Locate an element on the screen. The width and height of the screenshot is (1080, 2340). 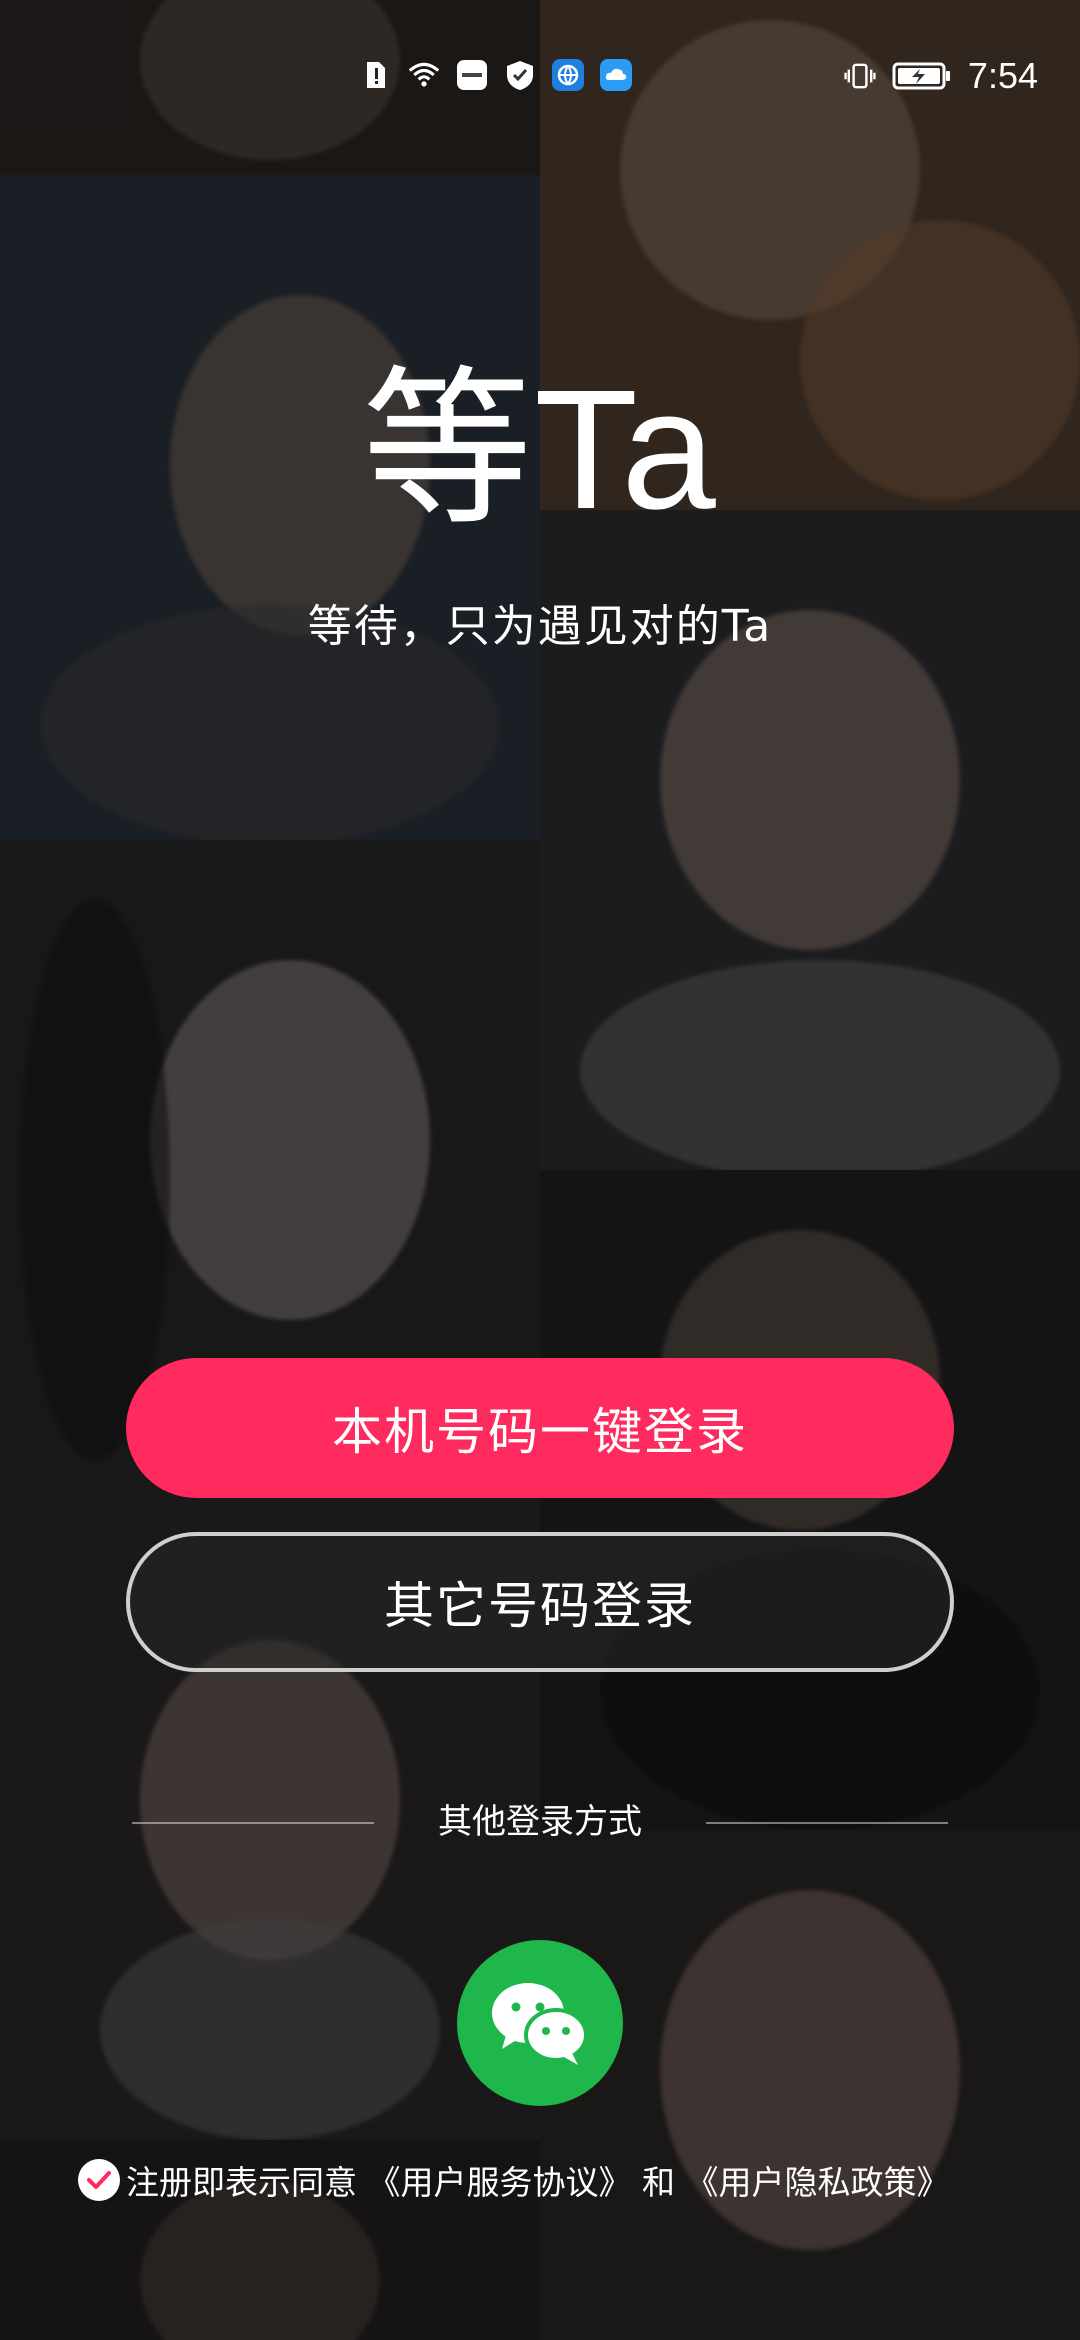
status-bar: 7:54 is located at coordinates (540, 80).